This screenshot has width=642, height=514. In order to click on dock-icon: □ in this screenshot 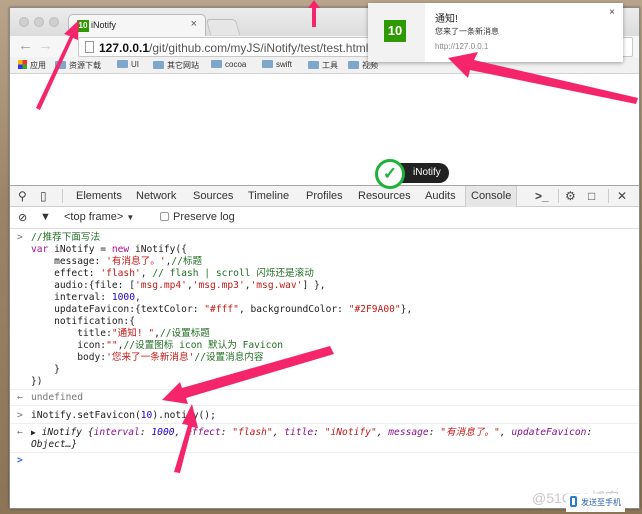, I will do `click(591, 196)`.